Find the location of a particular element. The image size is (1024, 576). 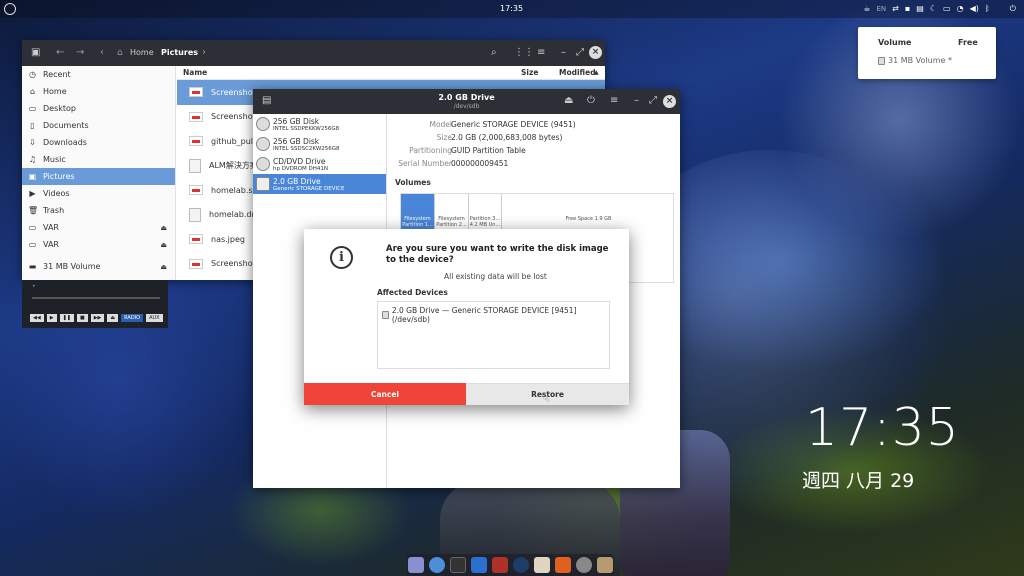

folder-icon: ▭ is located at coordinates (947, 9).